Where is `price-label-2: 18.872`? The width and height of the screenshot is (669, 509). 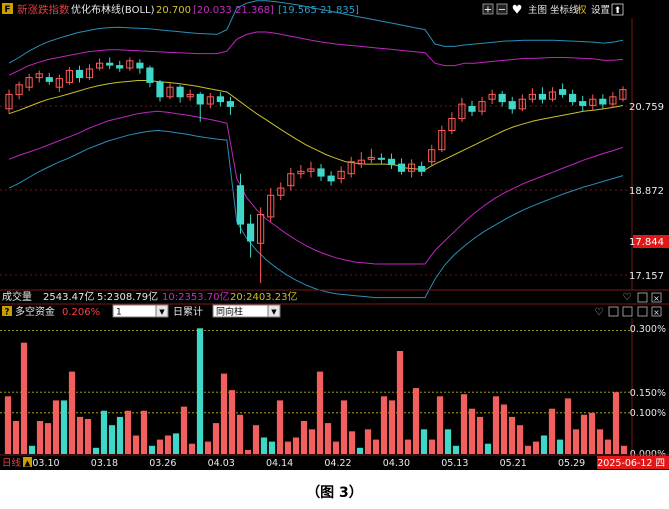
price-label-2: 18.872 is located at coordinates (646, 191).